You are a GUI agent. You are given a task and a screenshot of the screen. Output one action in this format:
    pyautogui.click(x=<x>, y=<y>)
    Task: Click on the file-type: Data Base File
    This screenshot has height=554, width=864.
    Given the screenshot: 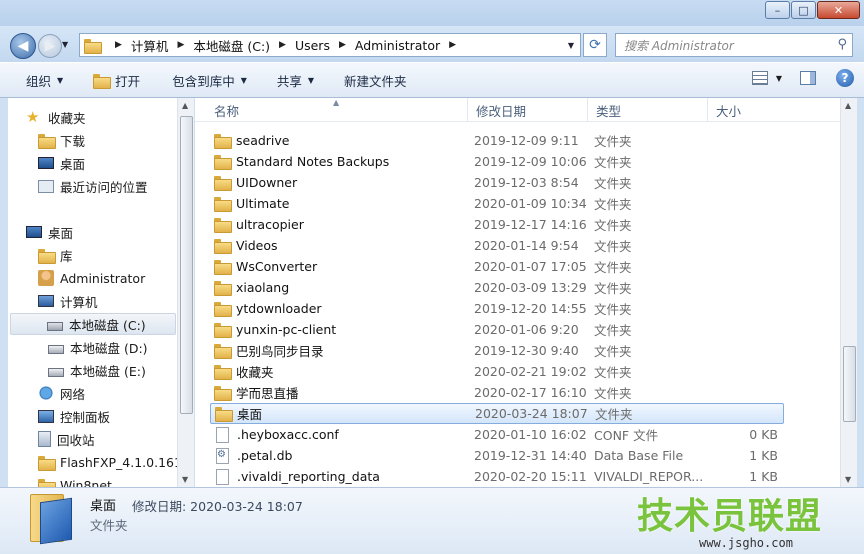 What is the action you would take?
    pyautogui.click(x=639, y=455)
    